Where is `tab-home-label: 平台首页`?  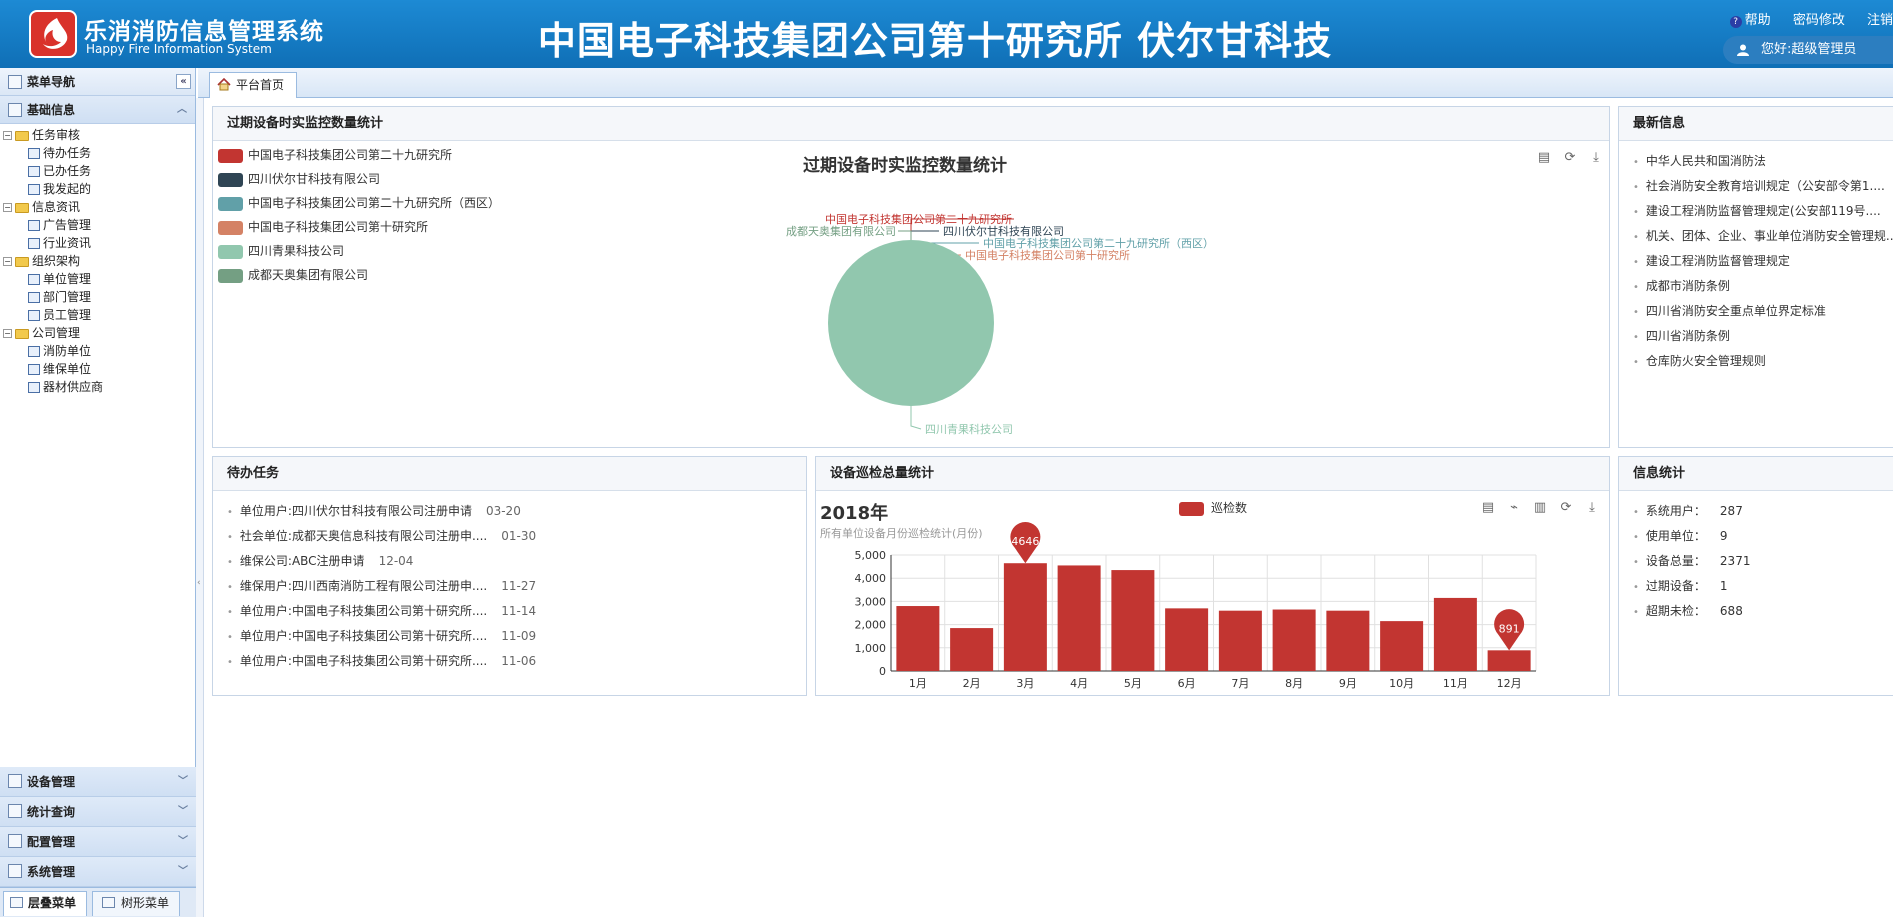 tab-home-label: 平台首页 is located at coordinates (260, 85).